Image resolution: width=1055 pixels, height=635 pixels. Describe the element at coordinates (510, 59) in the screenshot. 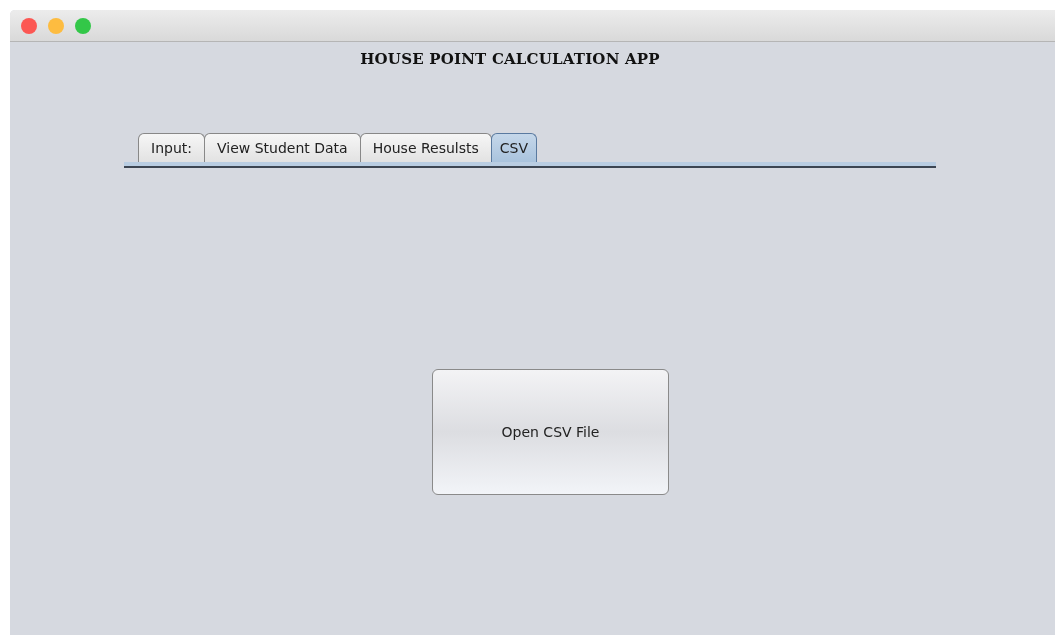

I see `app-title: HOUSE POINT CALCULATION APP` at that location.